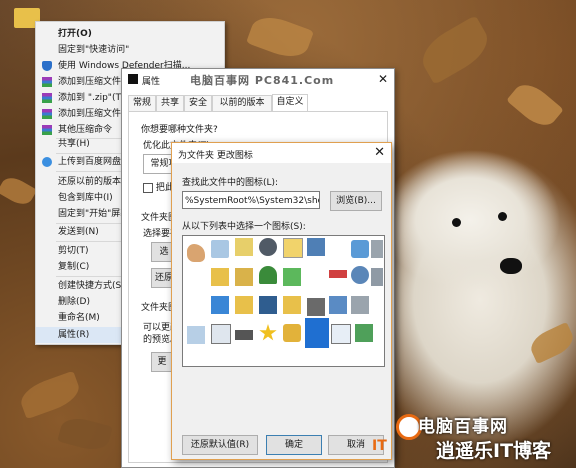  What do you see at coordinates (316, 247) in the screenshot?
I see `computer-icon` at bounding box center [316, 247].